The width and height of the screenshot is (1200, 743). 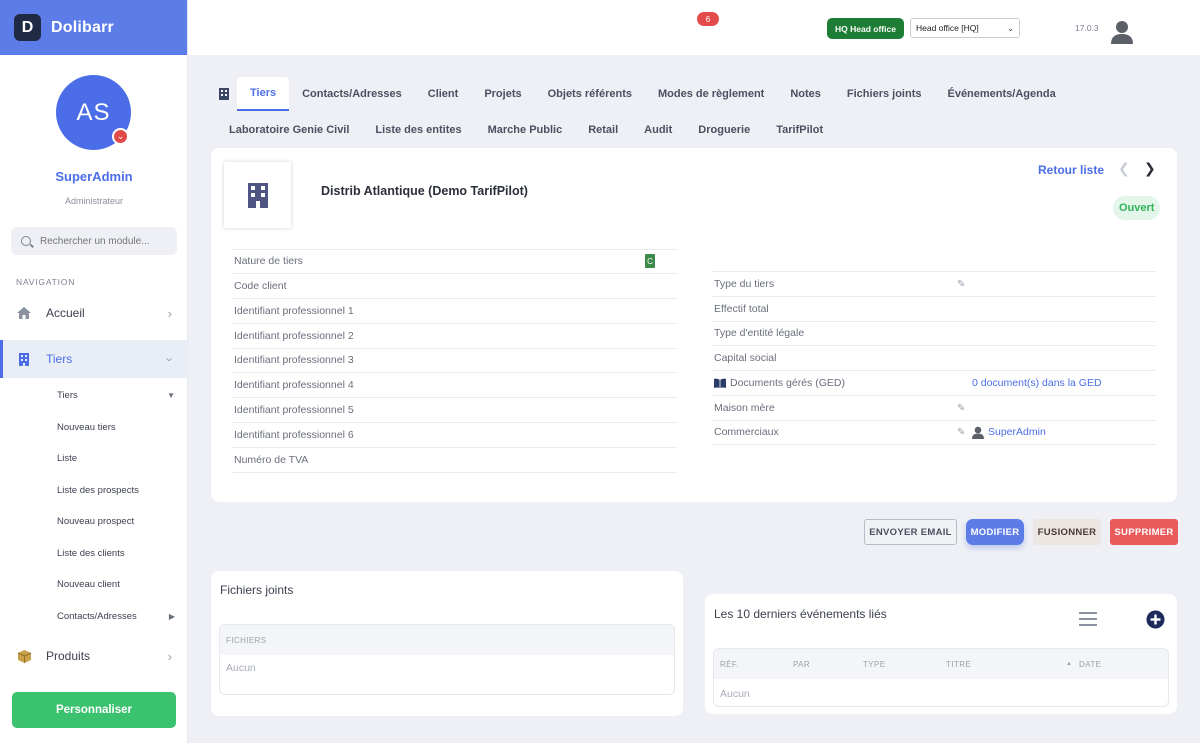 What do you see at coordinates (910, 532) in the screenshot?
I see `send-email-button: ENVOYER EMAIL` at bounding box center [910, 532].